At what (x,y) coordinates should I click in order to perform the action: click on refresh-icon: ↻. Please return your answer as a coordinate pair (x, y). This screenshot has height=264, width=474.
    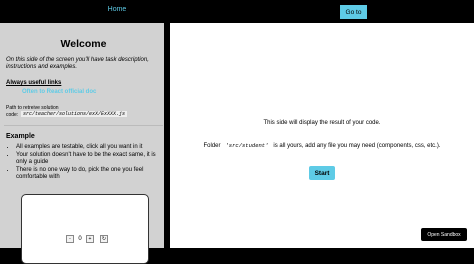
    Looking at the image, I should click on (104, 239).